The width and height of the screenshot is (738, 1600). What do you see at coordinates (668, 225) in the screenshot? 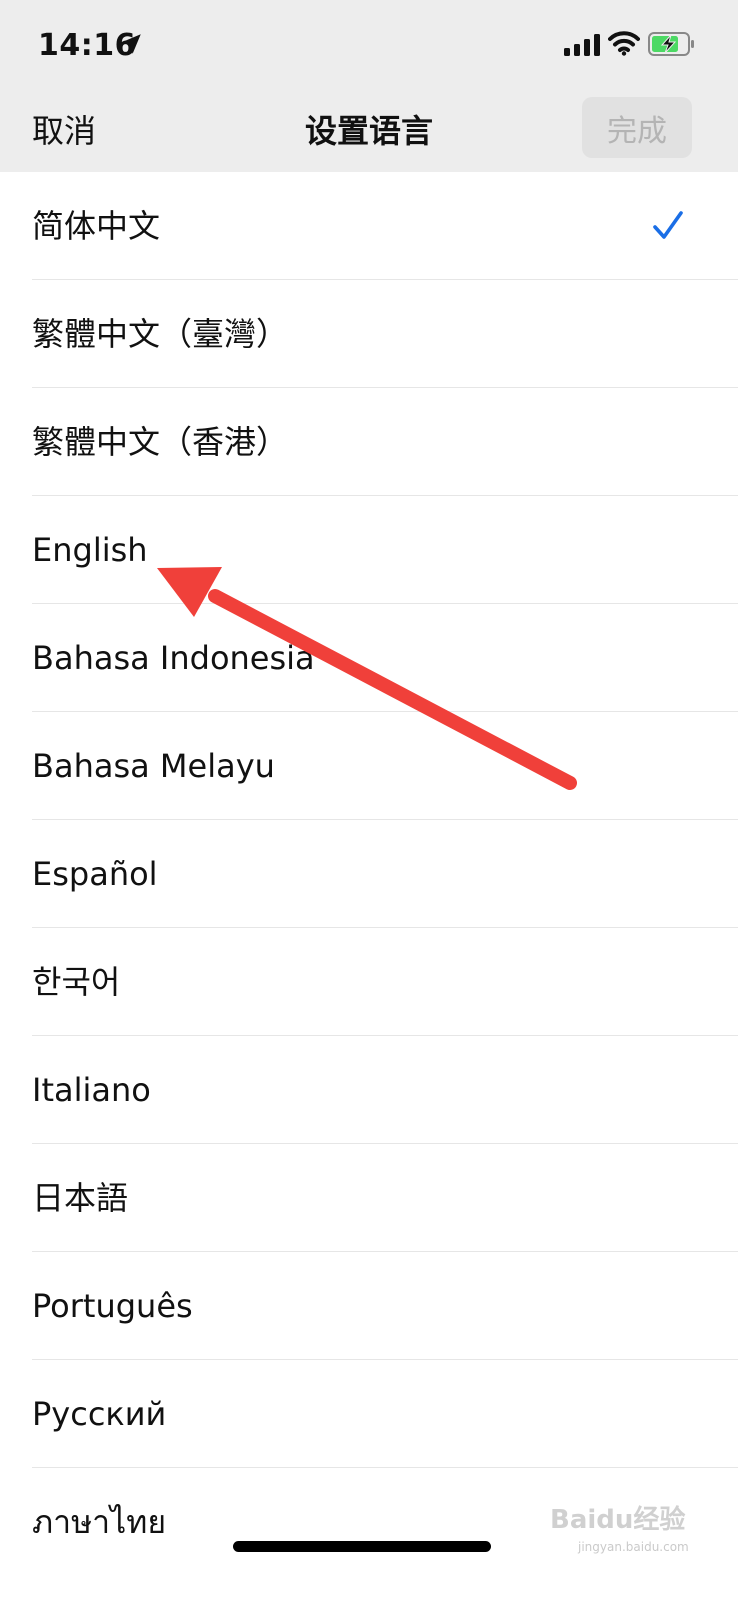
I see `checkmark-icon` at bounding box center [668, 225].